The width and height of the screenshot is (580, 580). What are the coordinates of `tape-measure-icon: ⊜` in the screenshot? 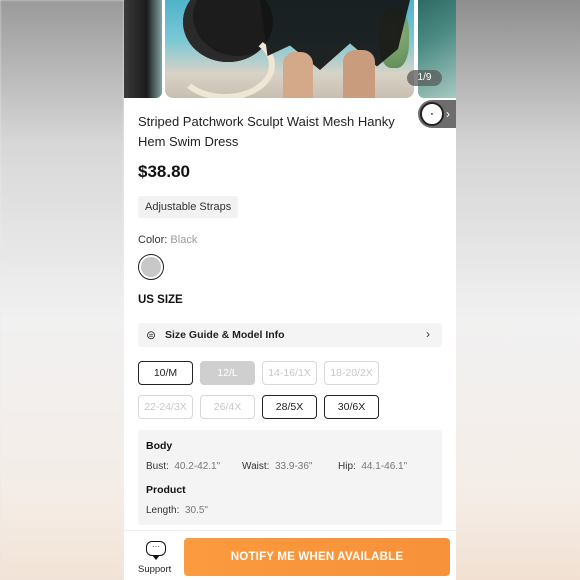 It's located at (151, 335).